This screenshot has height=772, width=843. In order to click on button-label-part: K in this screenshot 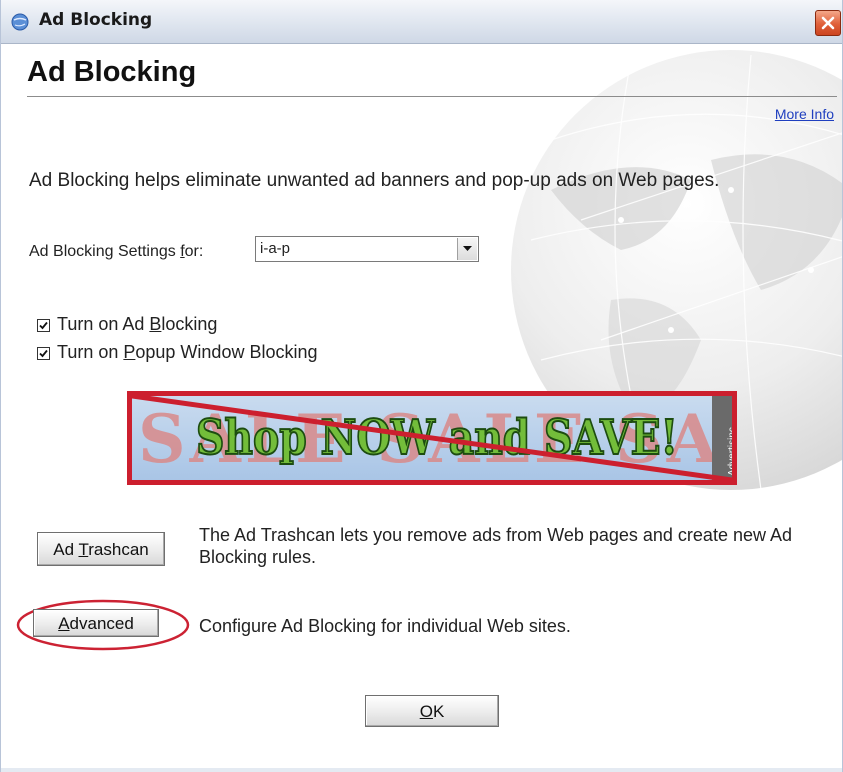, I will do `click(438, 711)`.